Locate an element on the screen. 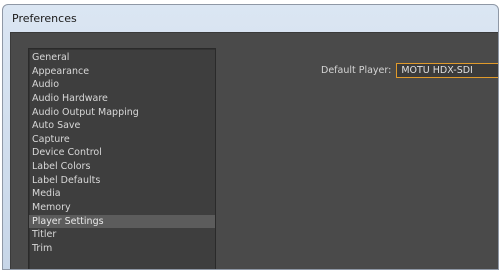 This screenshot has height=270, width=501. category-item-audio: Audio is located at coordinates (122, 85).